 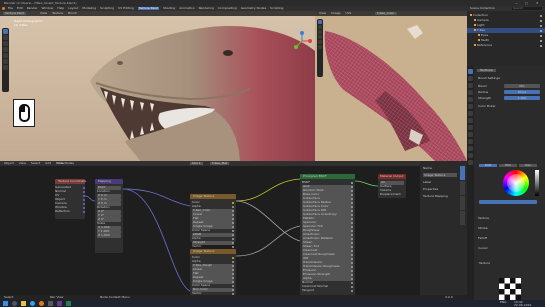 What do you see at coordinates (470, 99) in the screenshot?
I see `scene-tab-icon` at bounding box center [470, 99].